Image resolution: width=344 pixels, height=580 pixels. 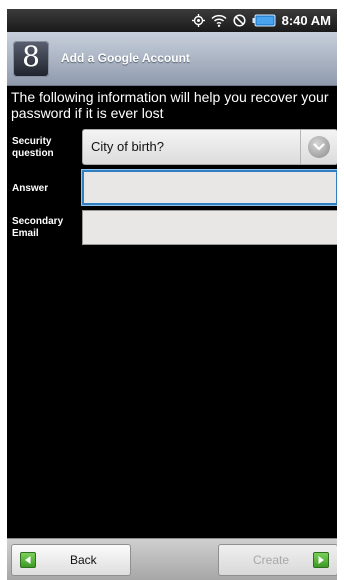 I want to click on security-question-label-line2: question, so click(x=33, y=153).